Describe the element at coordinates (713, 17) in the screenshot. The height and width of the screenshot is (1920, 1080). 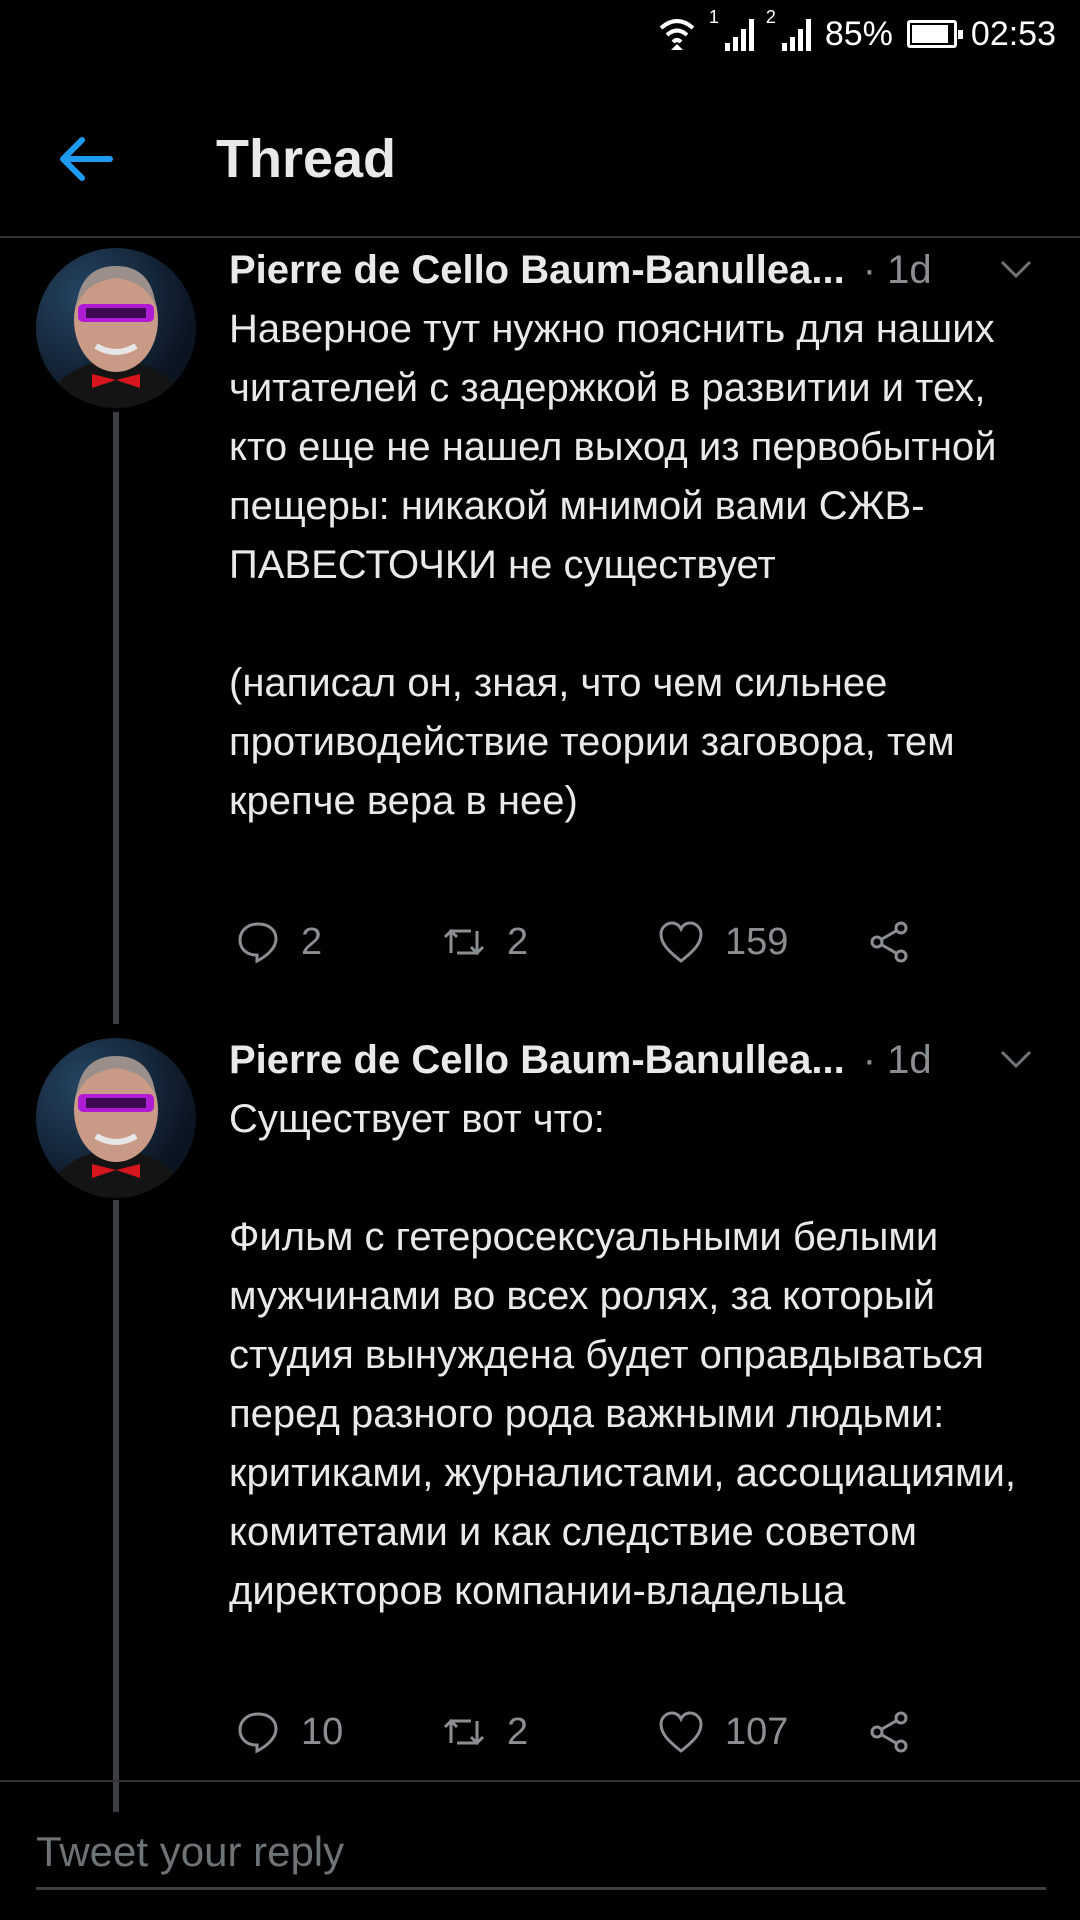
I see `sim1-label: 1` at that location.